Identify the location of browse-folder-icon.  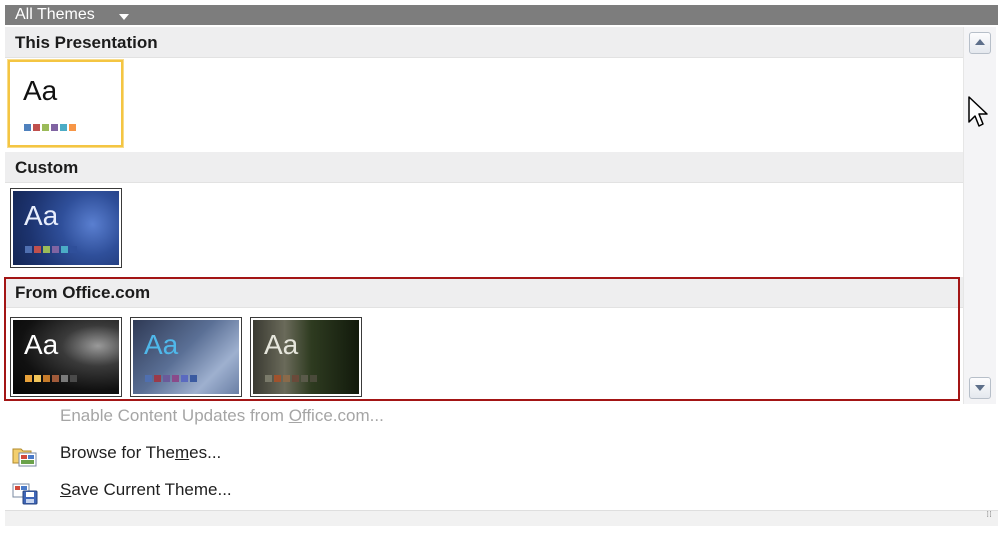
(24, 457).